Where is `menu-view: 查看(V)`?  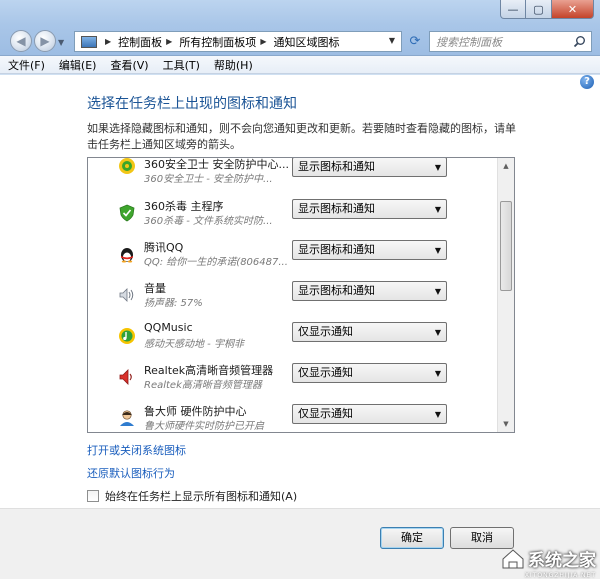
menu-view: 查看(V) is located at coordinates (129, 65).